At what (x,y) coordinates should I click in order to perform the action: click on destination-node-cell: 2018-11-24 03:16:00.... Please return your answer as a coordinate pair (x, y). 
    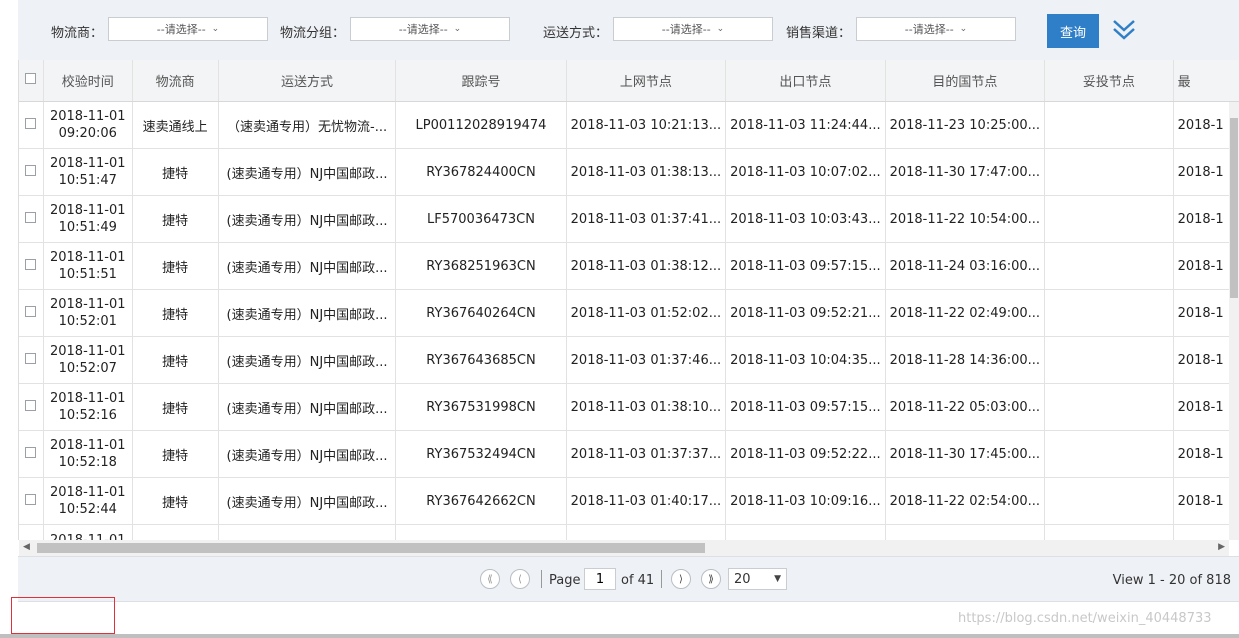
    Looking at the image, I should click on (965, 266).